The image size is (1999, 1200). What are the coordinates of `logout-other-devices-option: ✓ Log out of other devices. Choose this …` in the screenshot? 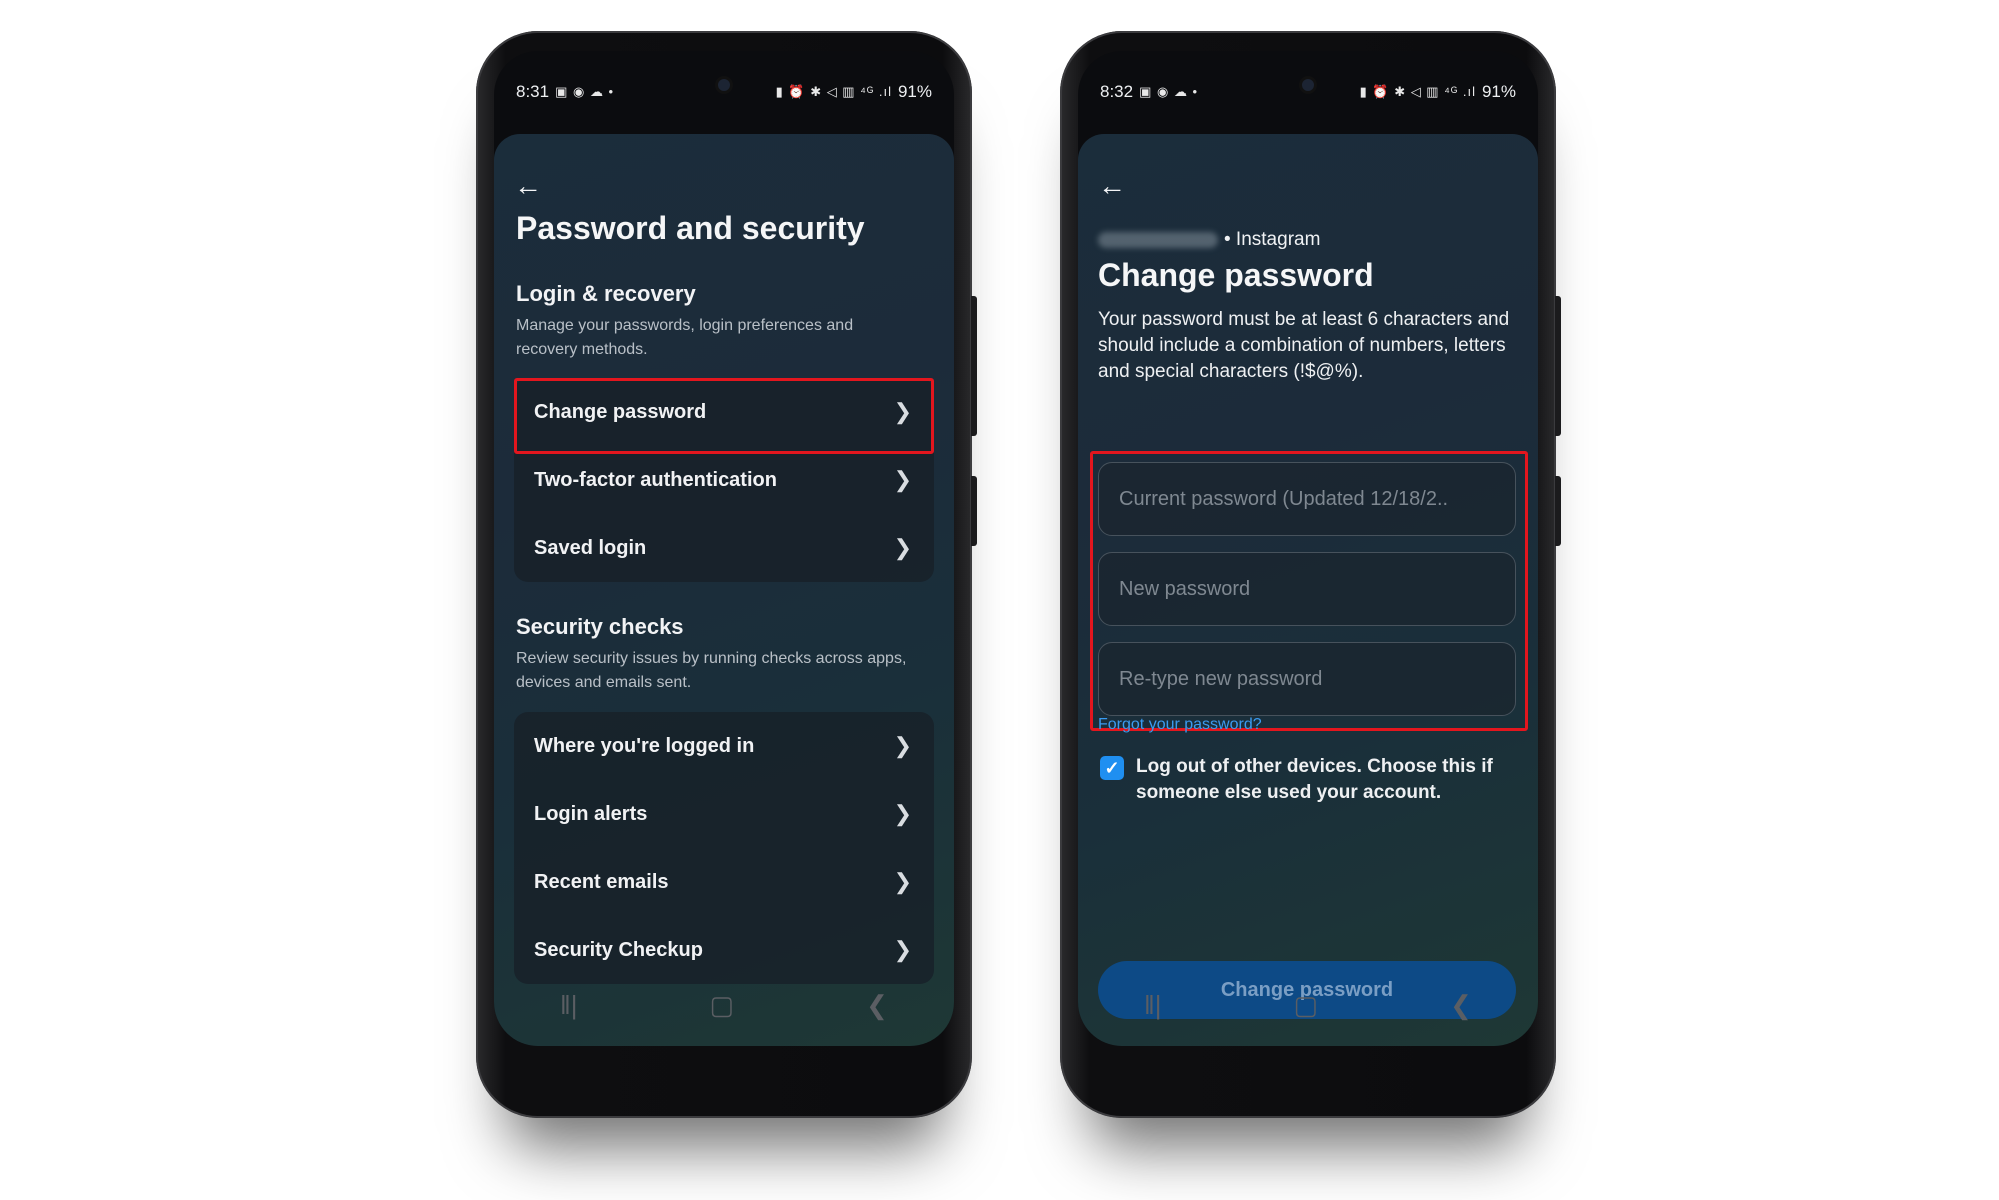 It's located at (1310, 780).